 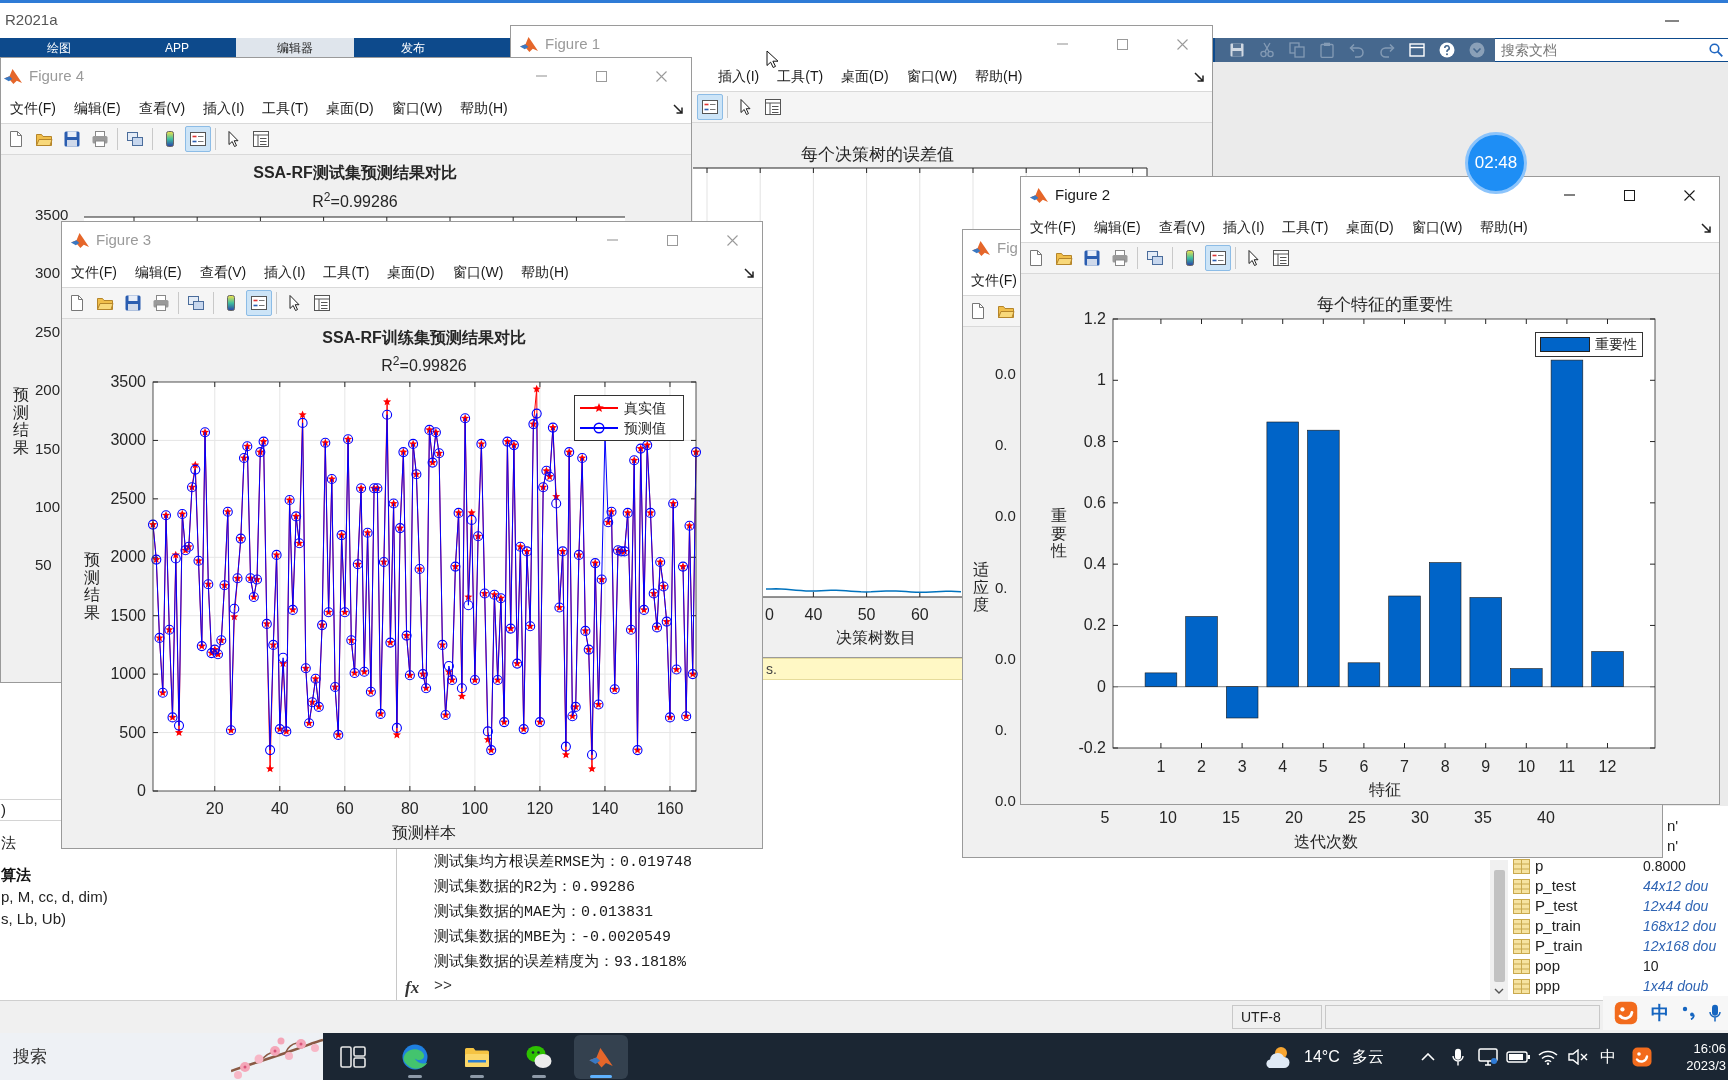 I want to click on search-field: 搜索文档, so click(x=1611, y=50).